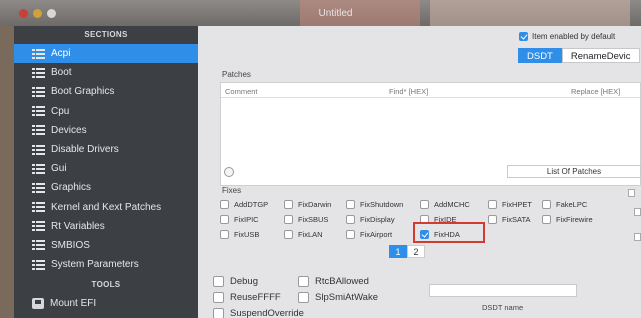 The image size is (641, 318). Describe the element at coordinates (246, 219) in the screenshot. I see `fix-label: FixIPIC` at that location.